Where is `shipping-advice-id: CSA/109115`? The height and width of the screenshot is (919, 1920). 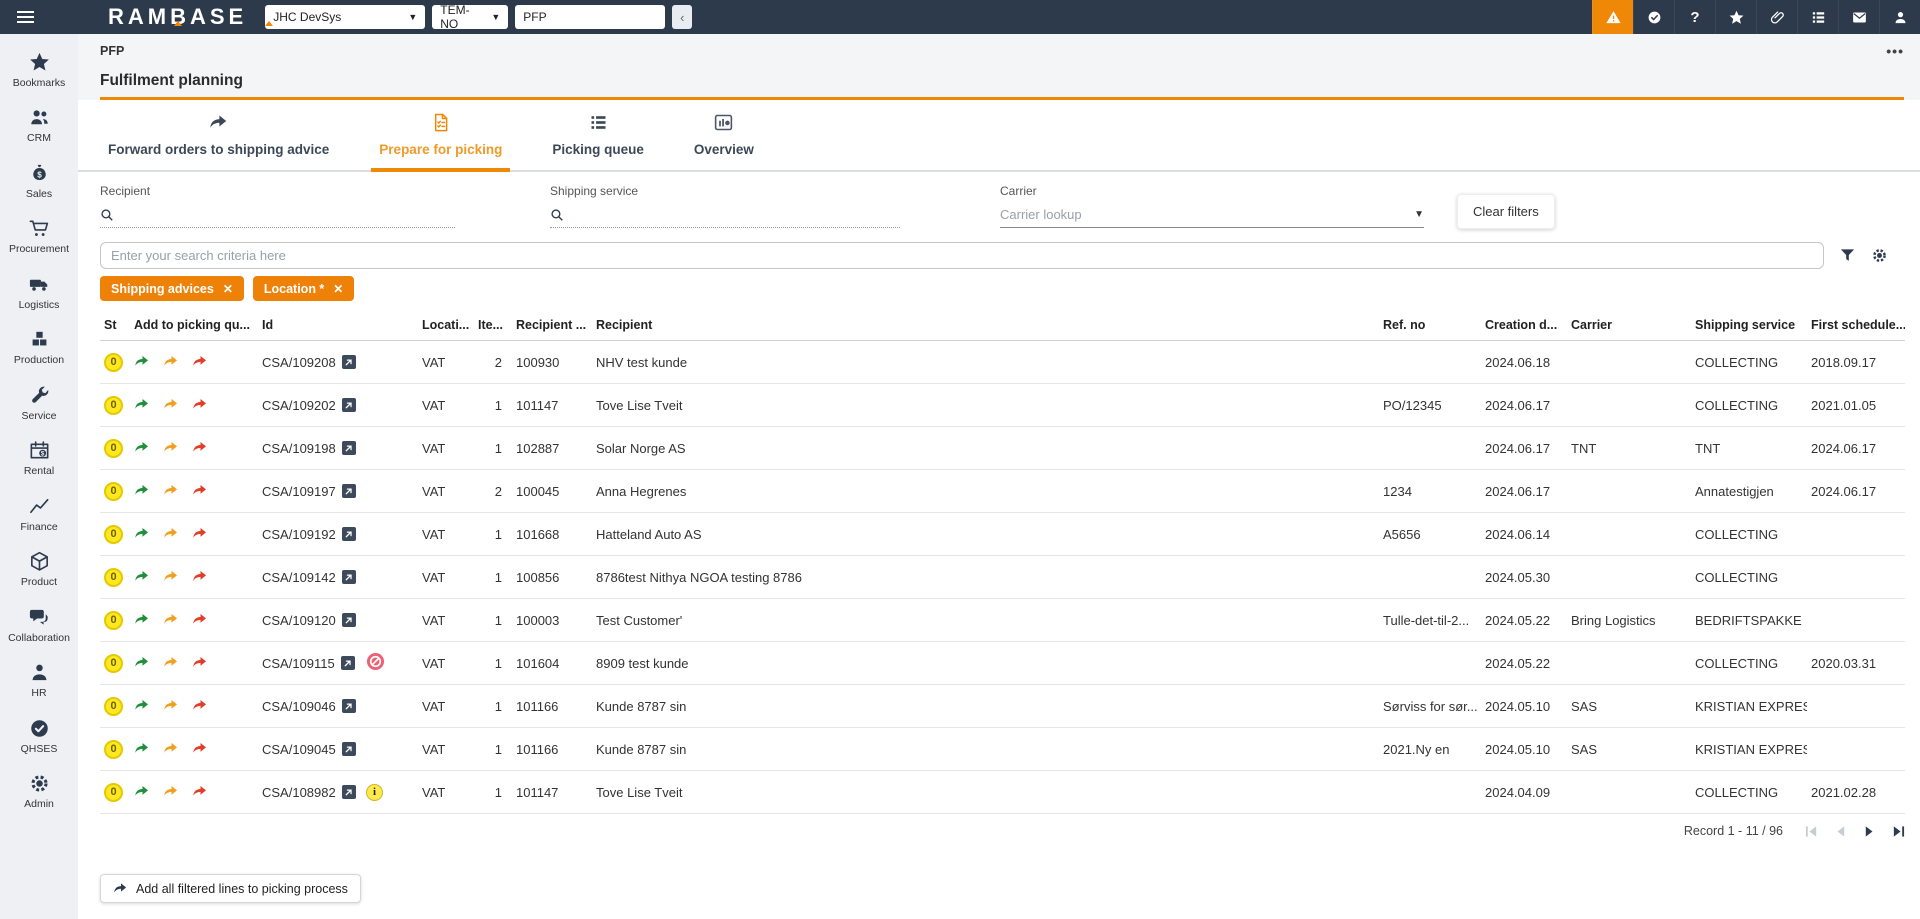
shipping-advice-id: CSA/109115 is located at coordinates (298, 663).